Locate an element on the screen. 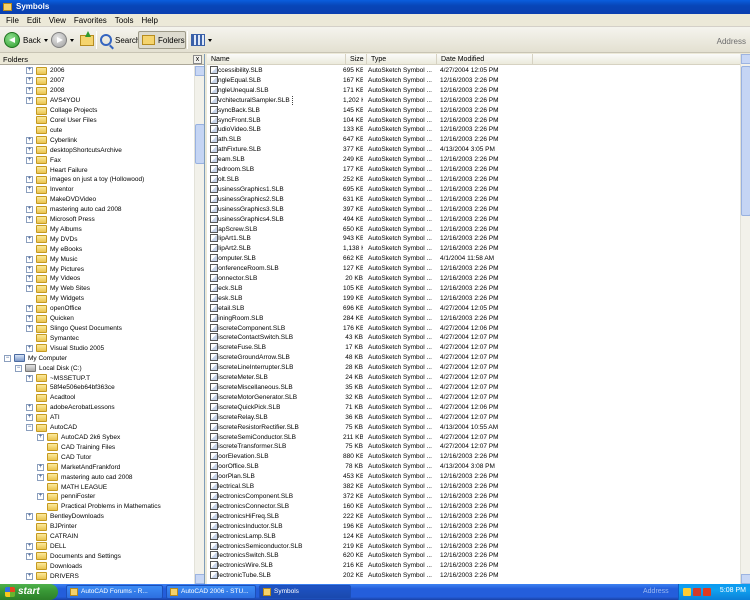 This screenshot has height=600, width=750. tree-item: + Microsoft Press is located at coordinates (97, 220).